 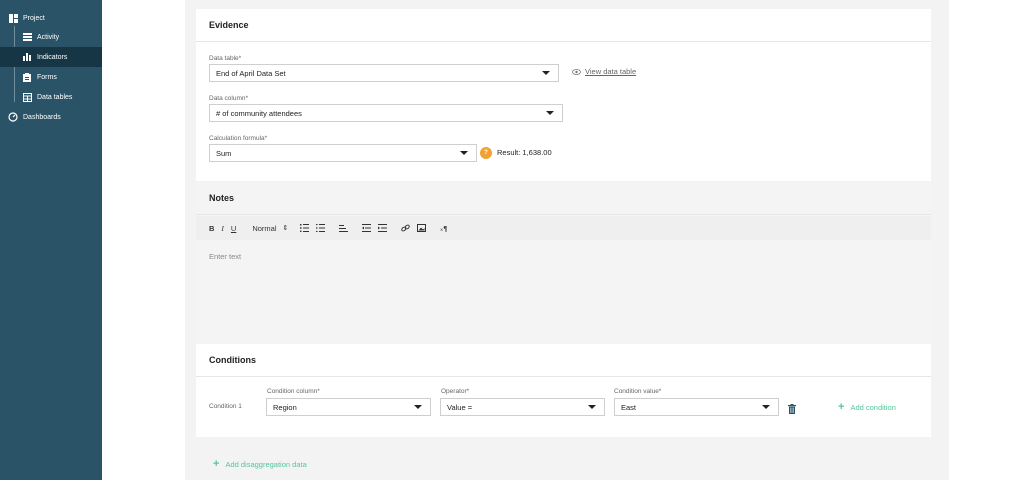 I want to click on link-icon, so click(x=406, y=228).